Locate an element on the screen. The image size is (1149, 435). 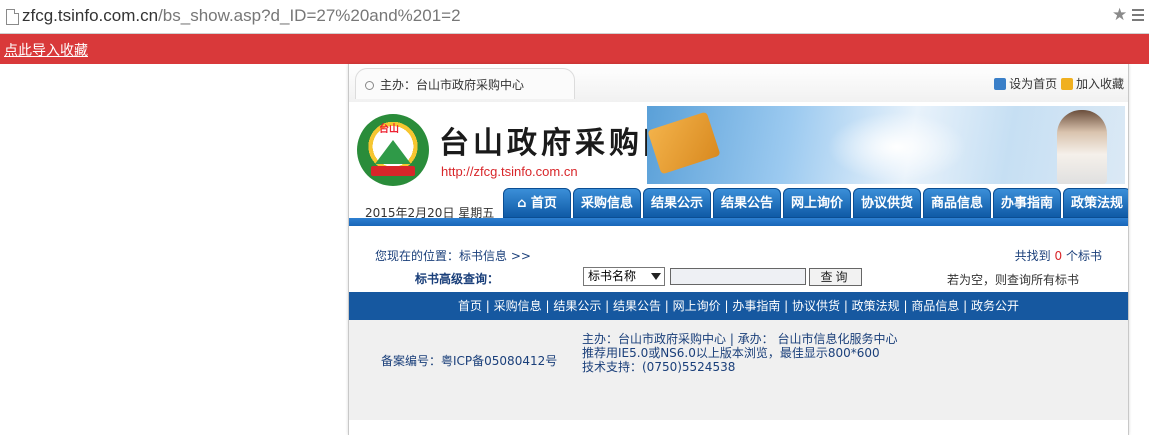
footer-line-support: 技术支持：(0750)5524538 is located at coordinates (659, 367).